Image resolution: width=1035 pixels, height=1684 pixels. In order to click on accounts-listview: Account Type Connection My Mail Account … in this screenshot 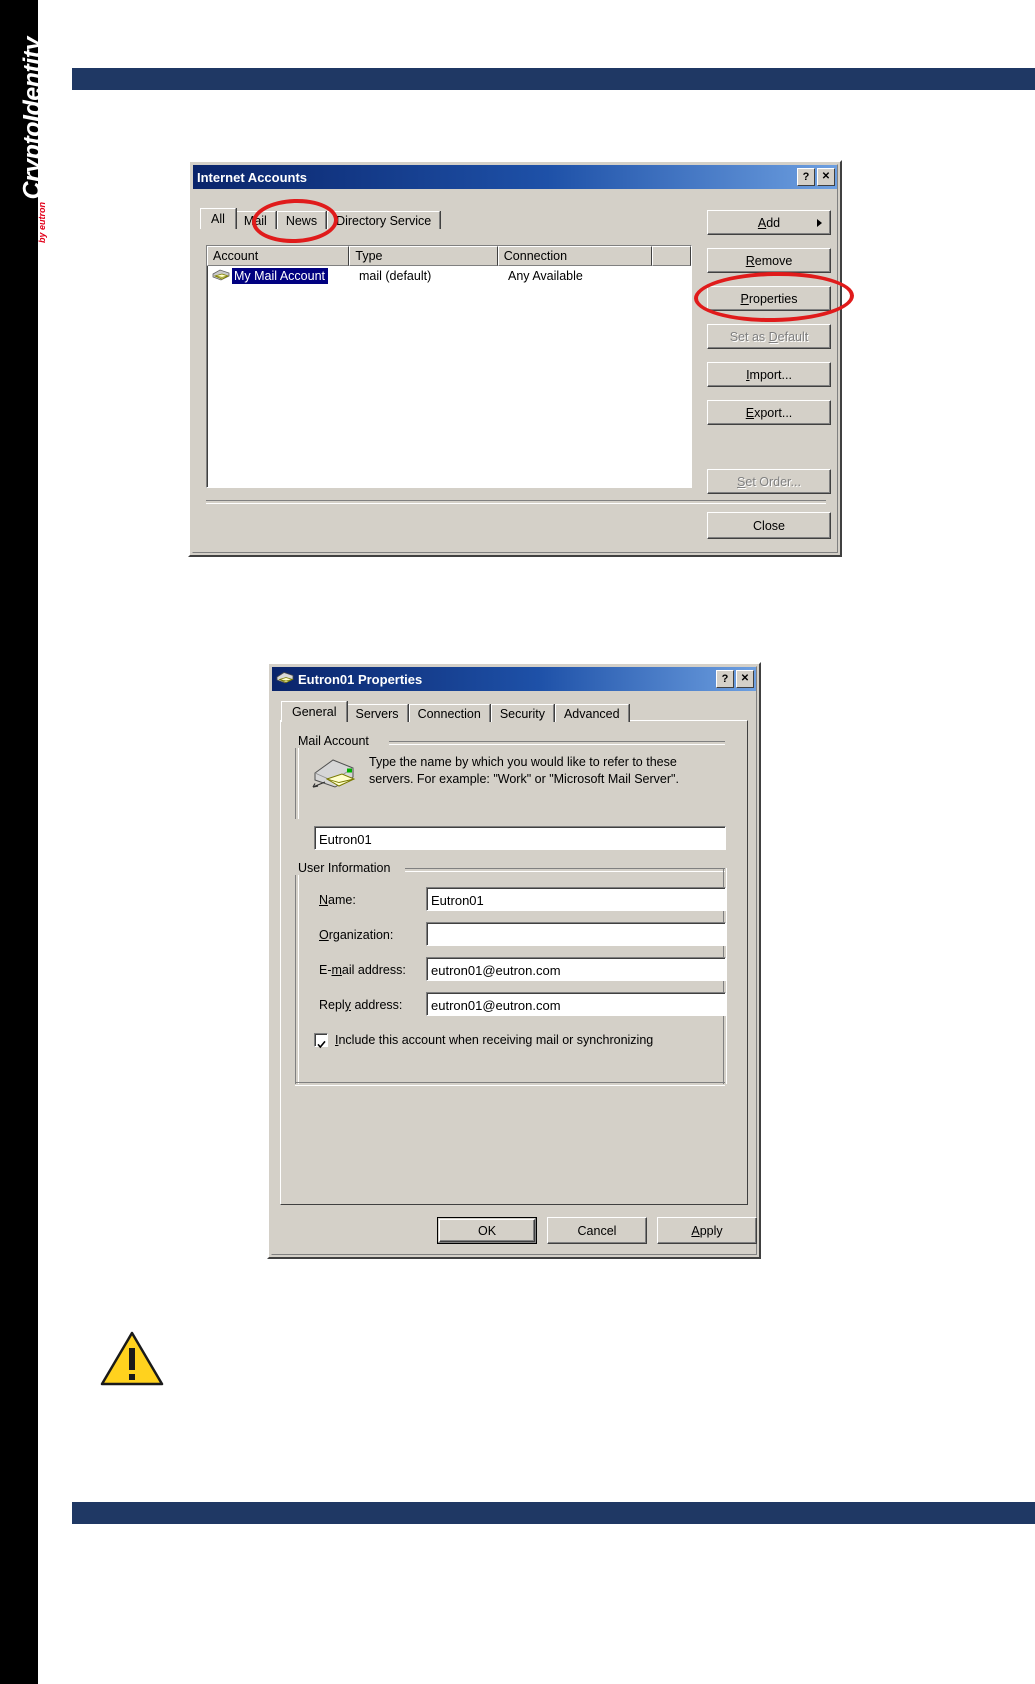, I will do `click(449, 366)`.